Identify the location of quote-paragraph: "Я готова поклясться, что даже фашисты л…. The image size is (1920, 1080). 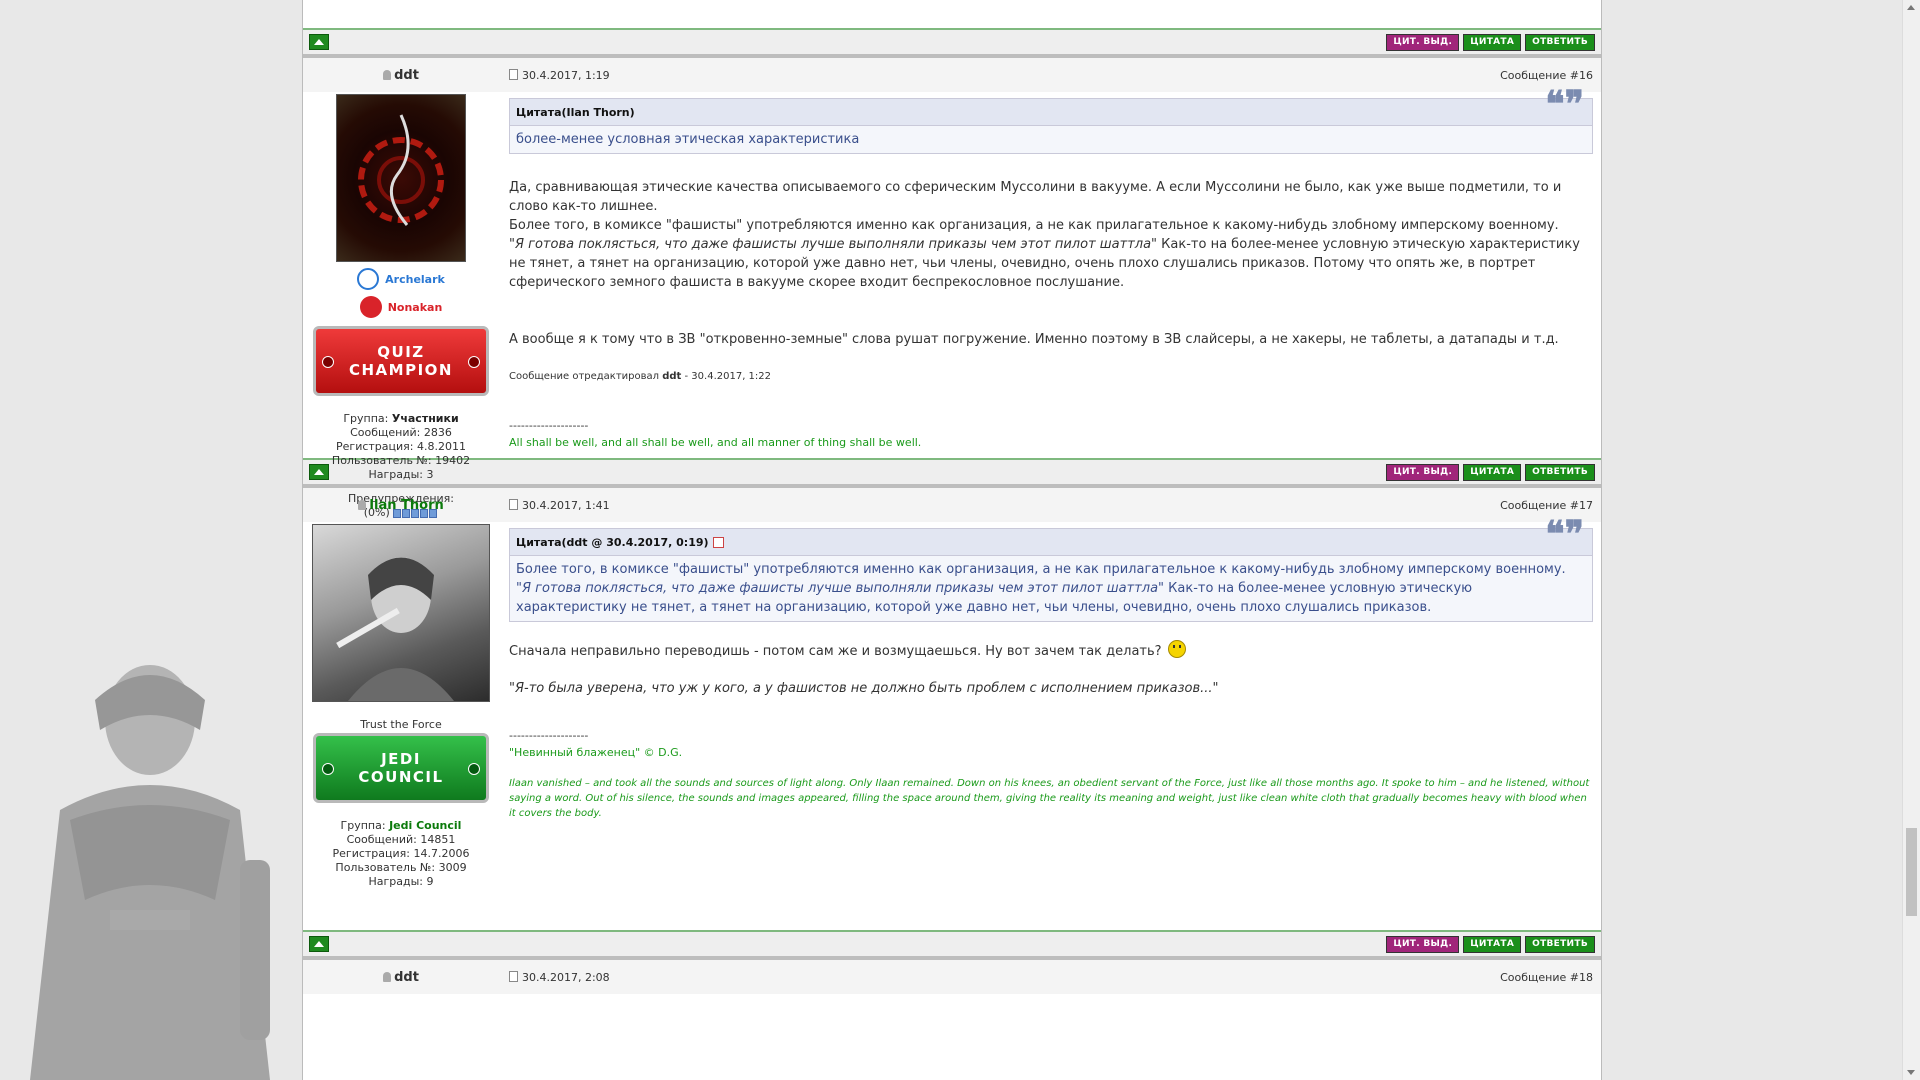
(1051, 598).